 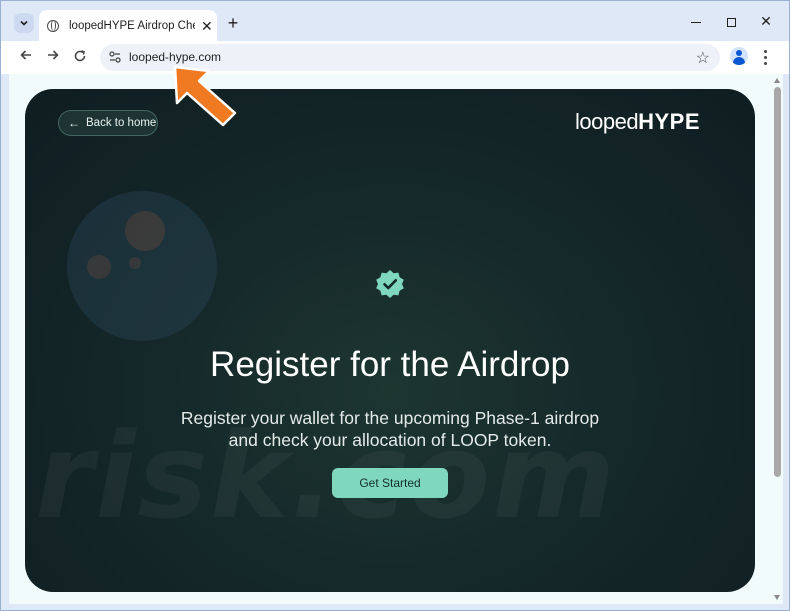 I want to click on logo-text-bold: HYPE, so click(x=669, y=121).